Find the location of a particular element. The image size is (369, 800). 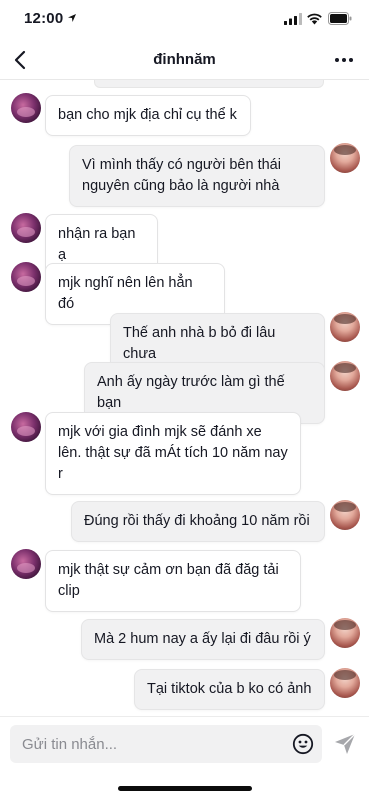

emoji-icon is located at coordinates (303, 744).